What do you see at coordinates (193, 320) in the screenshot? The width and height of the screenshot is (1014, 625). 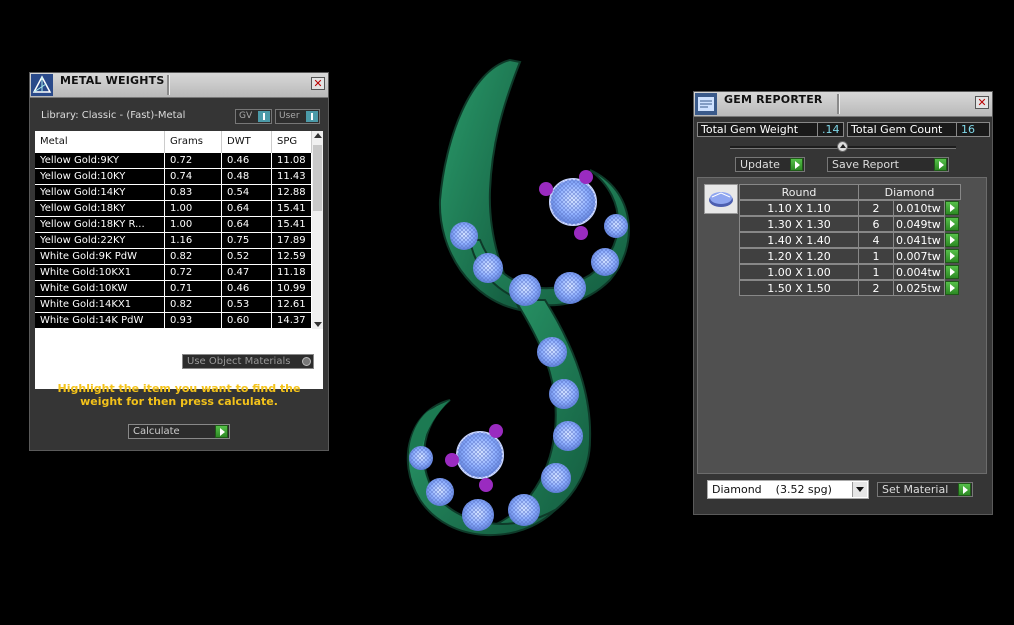 I see `cell-grams: 0.93` at bounding box center [193, 320].